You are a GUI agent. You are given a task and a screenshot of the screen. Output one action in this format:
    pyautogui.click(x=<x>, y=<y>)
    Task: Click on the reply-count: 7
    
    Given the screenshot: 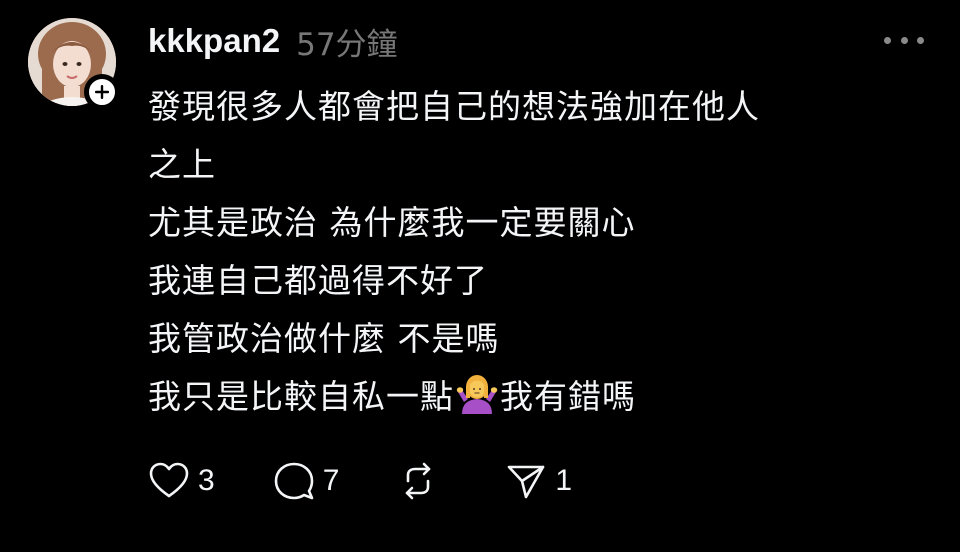 What is the action you would take?
    pyautogui.click(x=331, y=480)
    